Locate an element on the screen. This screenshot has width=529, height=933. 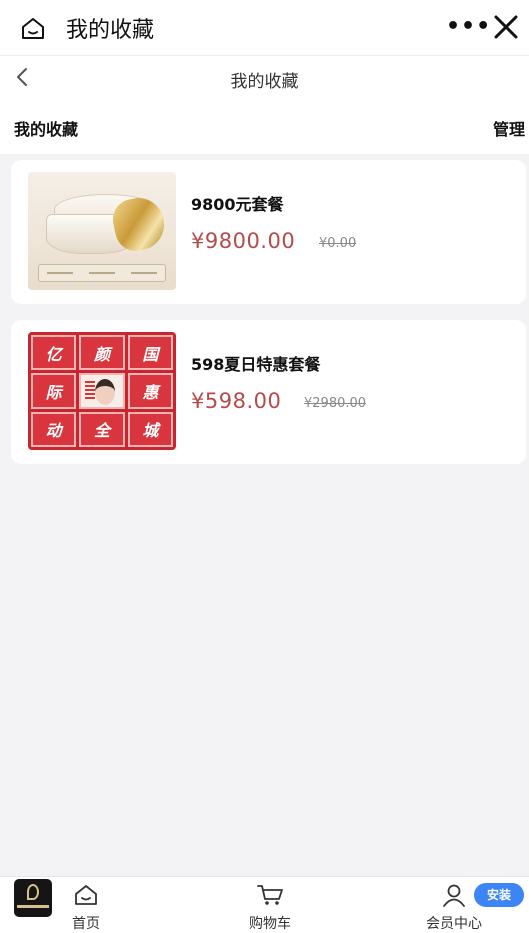
image-char: 动 is located at coordinates (54, 429).